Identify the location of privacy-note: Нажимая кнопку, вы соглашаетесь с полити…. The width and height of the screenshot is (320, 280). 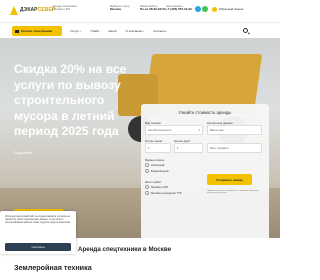
(233, 192).